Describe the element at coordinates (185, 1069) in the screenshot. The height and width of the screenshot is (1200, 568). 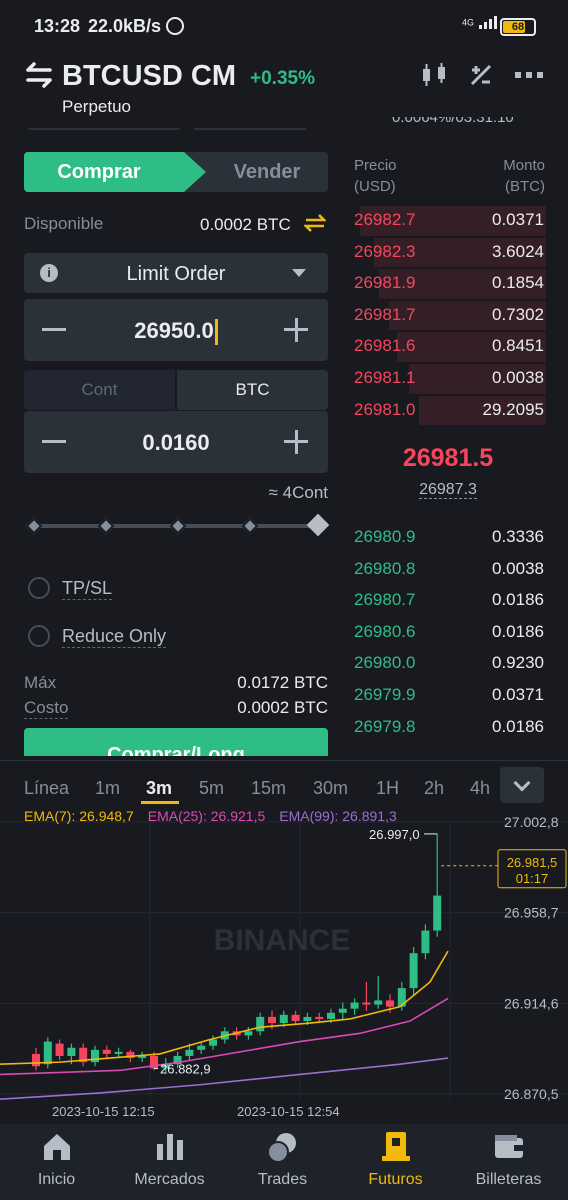
I see `low-price-label: 26.882,9` at that location.